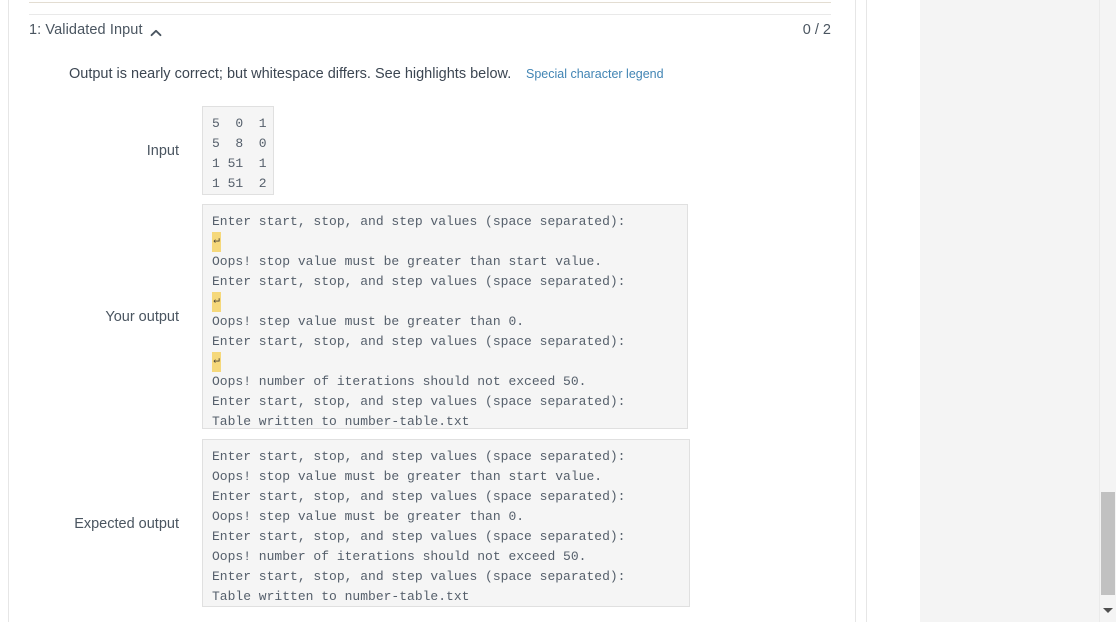 This screenshot has height=622, width=1116. What do you see at coordinates (430, 14) in the screenshot?
I see `divider-secondary` at bounding box center [430, 14].